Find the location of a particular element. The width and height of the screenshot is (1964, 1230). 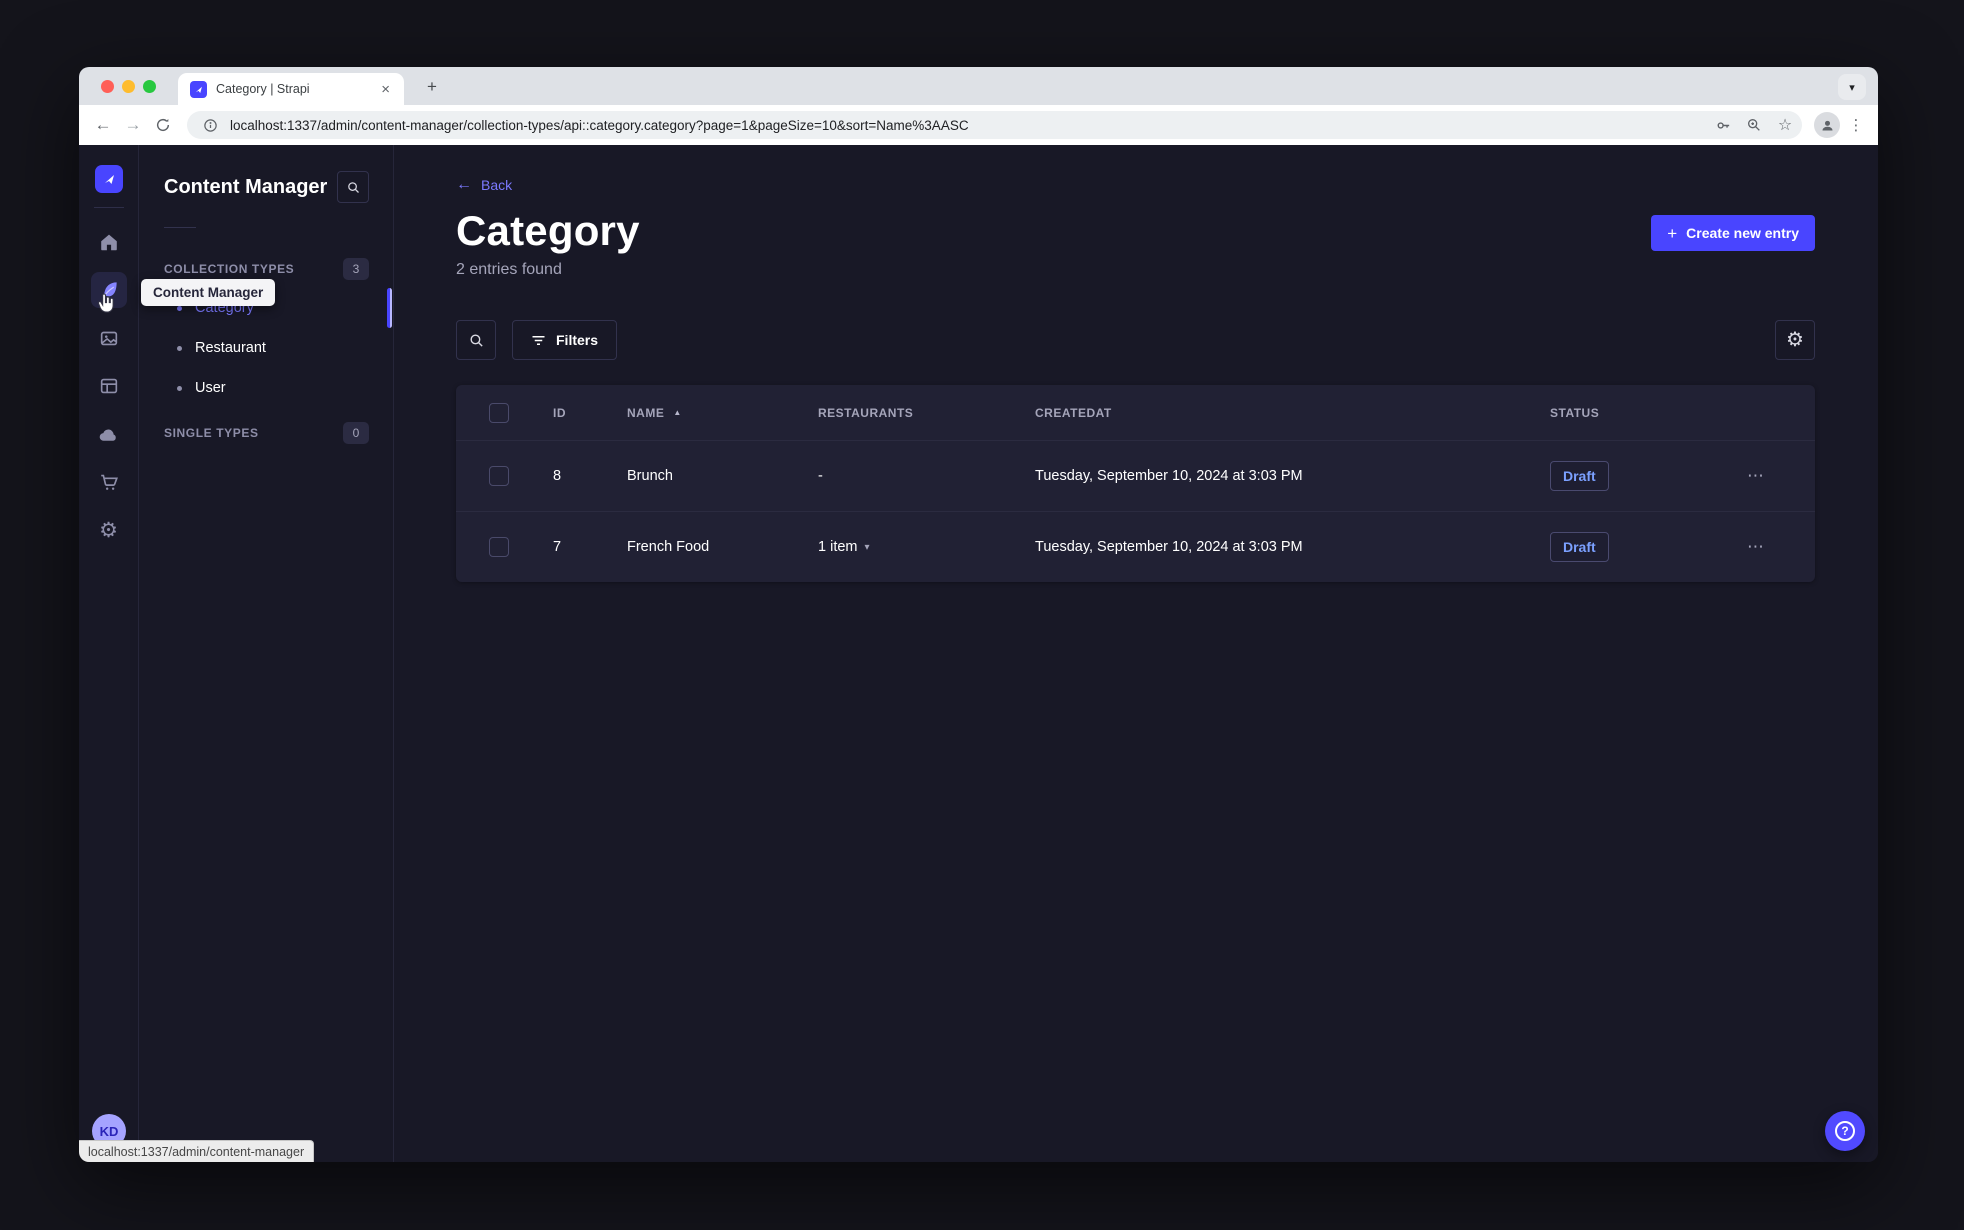

back-arrow-icon: ← is located at coordinates (464, 184).